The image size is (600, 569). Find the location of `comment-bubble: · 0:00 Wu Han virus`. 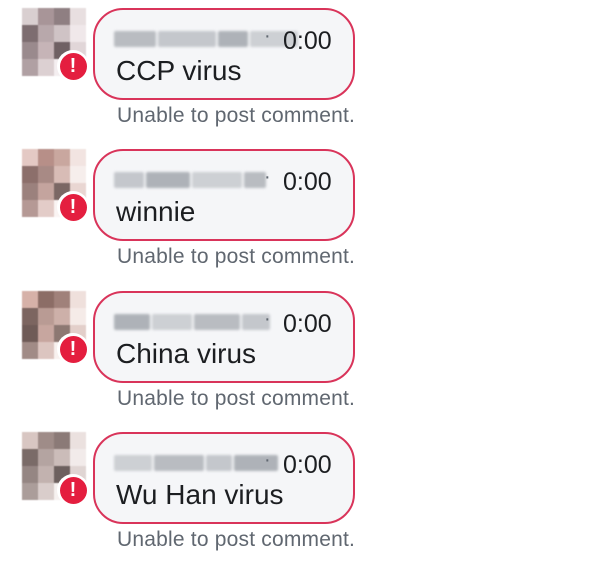

comment-bubble: · 0:00 Wu Han virus is located at coordinates (224, 478).